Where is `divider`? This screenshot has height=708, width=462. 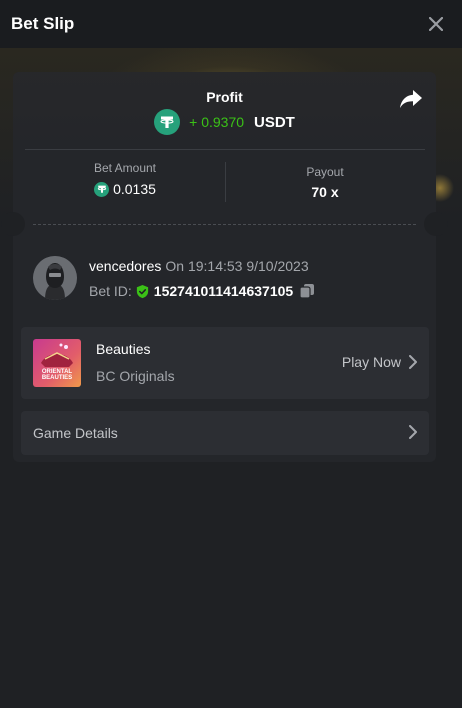
divider is located at coordinates (225, 149).